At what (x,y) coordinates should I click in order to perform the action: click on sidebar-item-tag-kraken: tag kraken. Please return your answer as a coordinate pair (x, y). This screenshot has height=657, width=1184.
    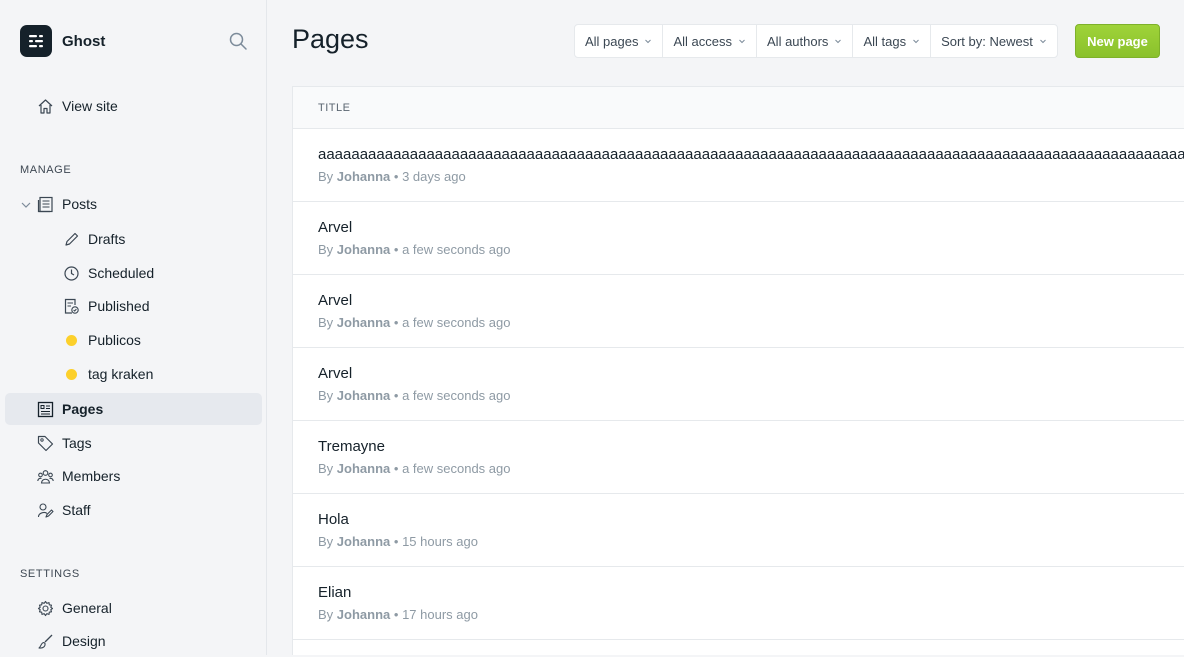
    Looking at the image, I should click on (133, 374).